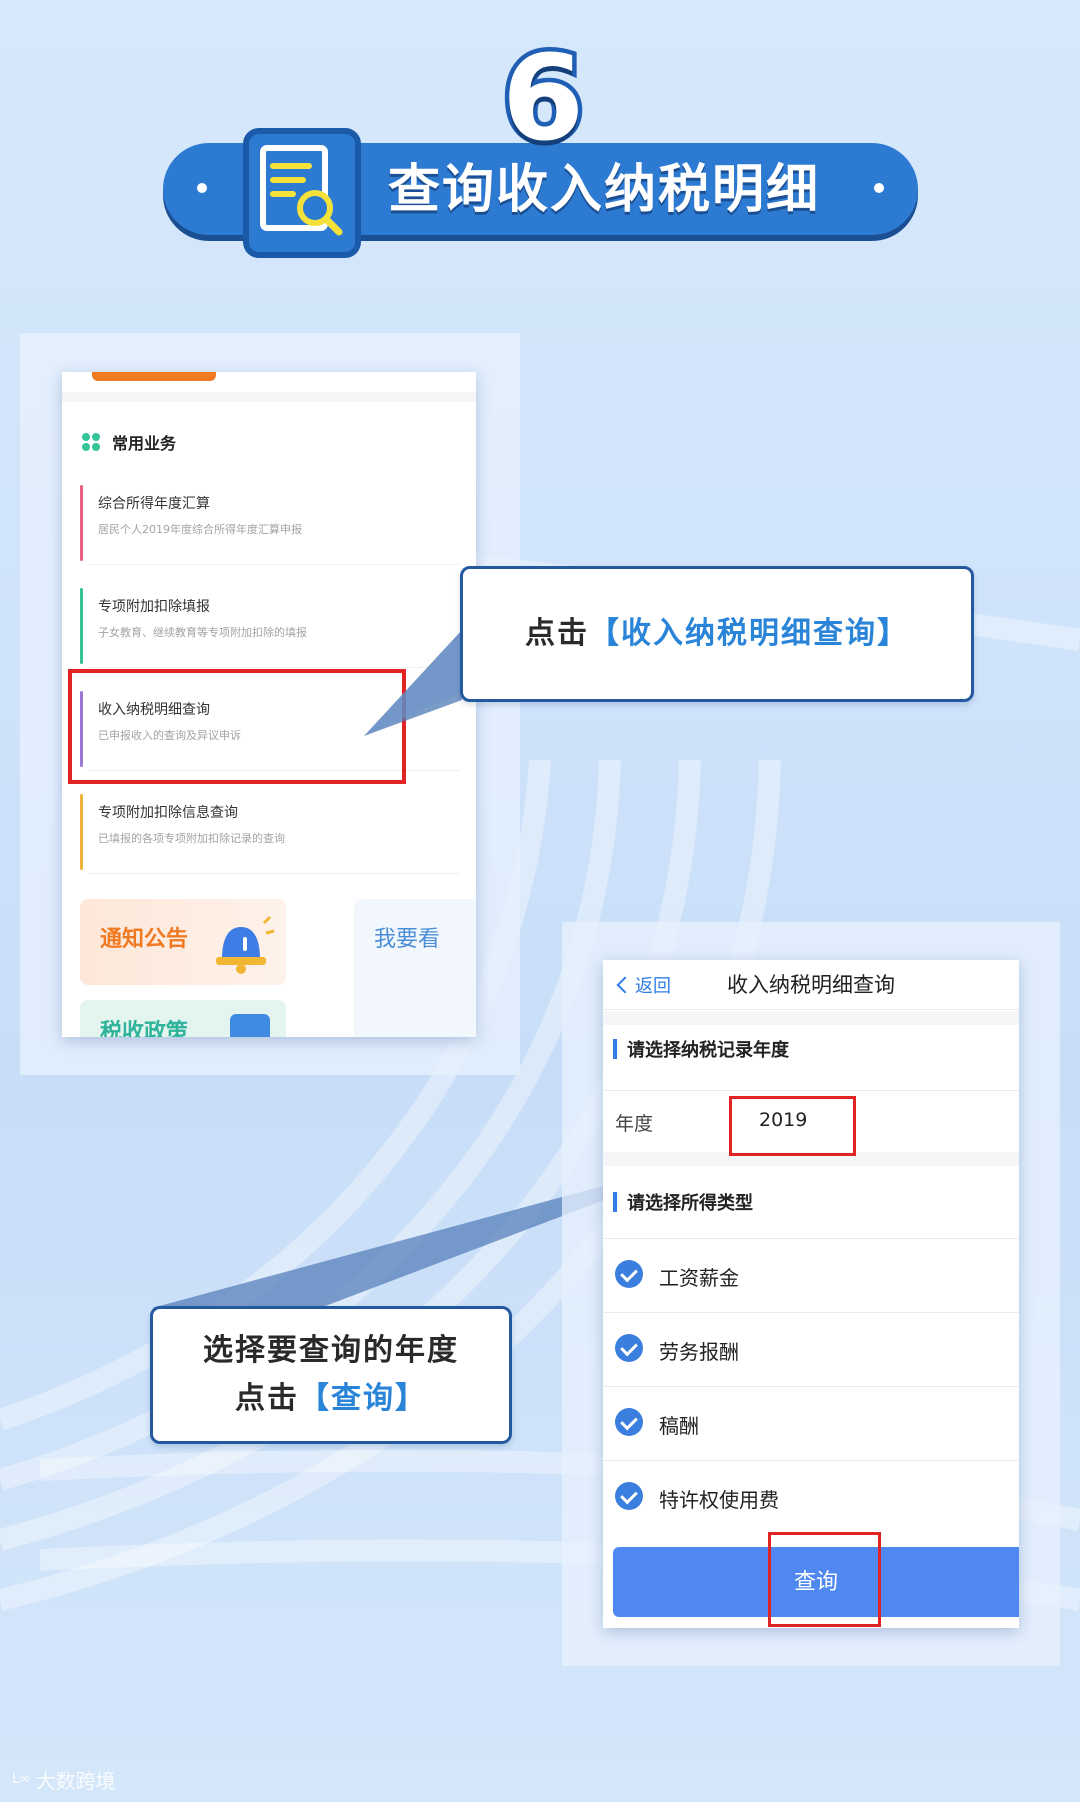 This screenshot has width=1080, height=1802. Describe the element at coordinates (154, 504) in the screenshot. I see `item-name: 综合所得年度汇算` at that location.